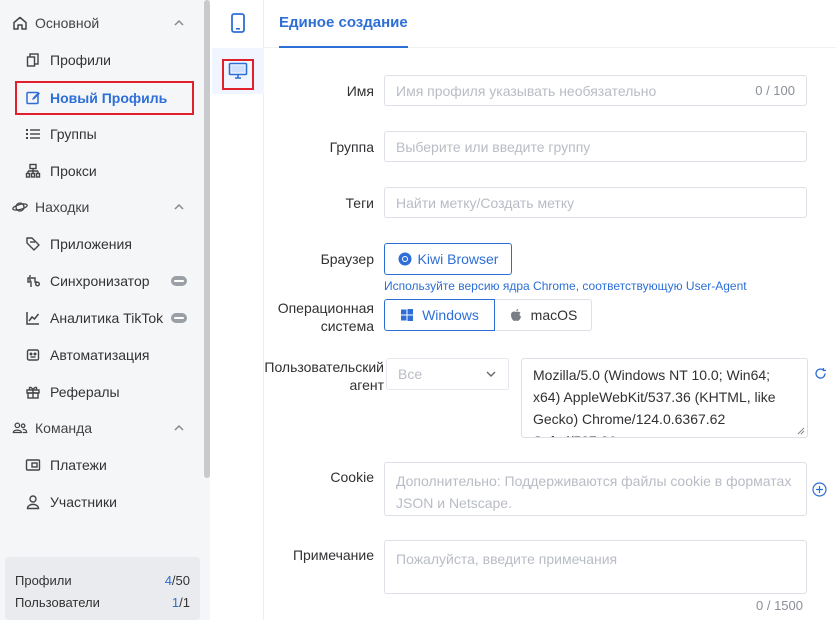  I want to click on sidebar-item-label: Новый Профиль, so click(109, 98).